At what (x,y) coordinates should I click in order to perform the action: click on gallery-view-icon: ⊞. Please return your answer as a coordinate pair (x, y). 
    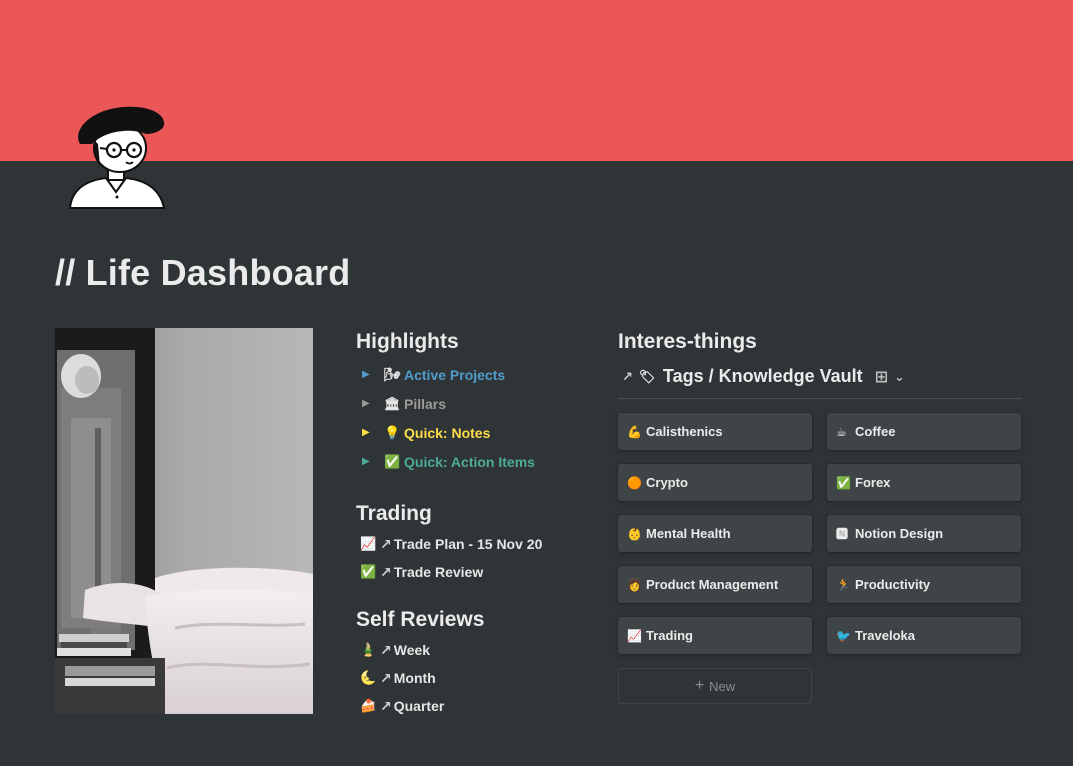
    Looking at the image, I should click on (881, 377).